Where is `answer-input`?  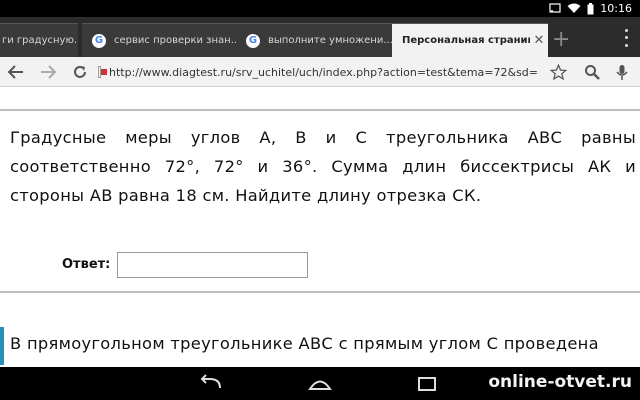
answer-input is located at coordinates (212, 265).